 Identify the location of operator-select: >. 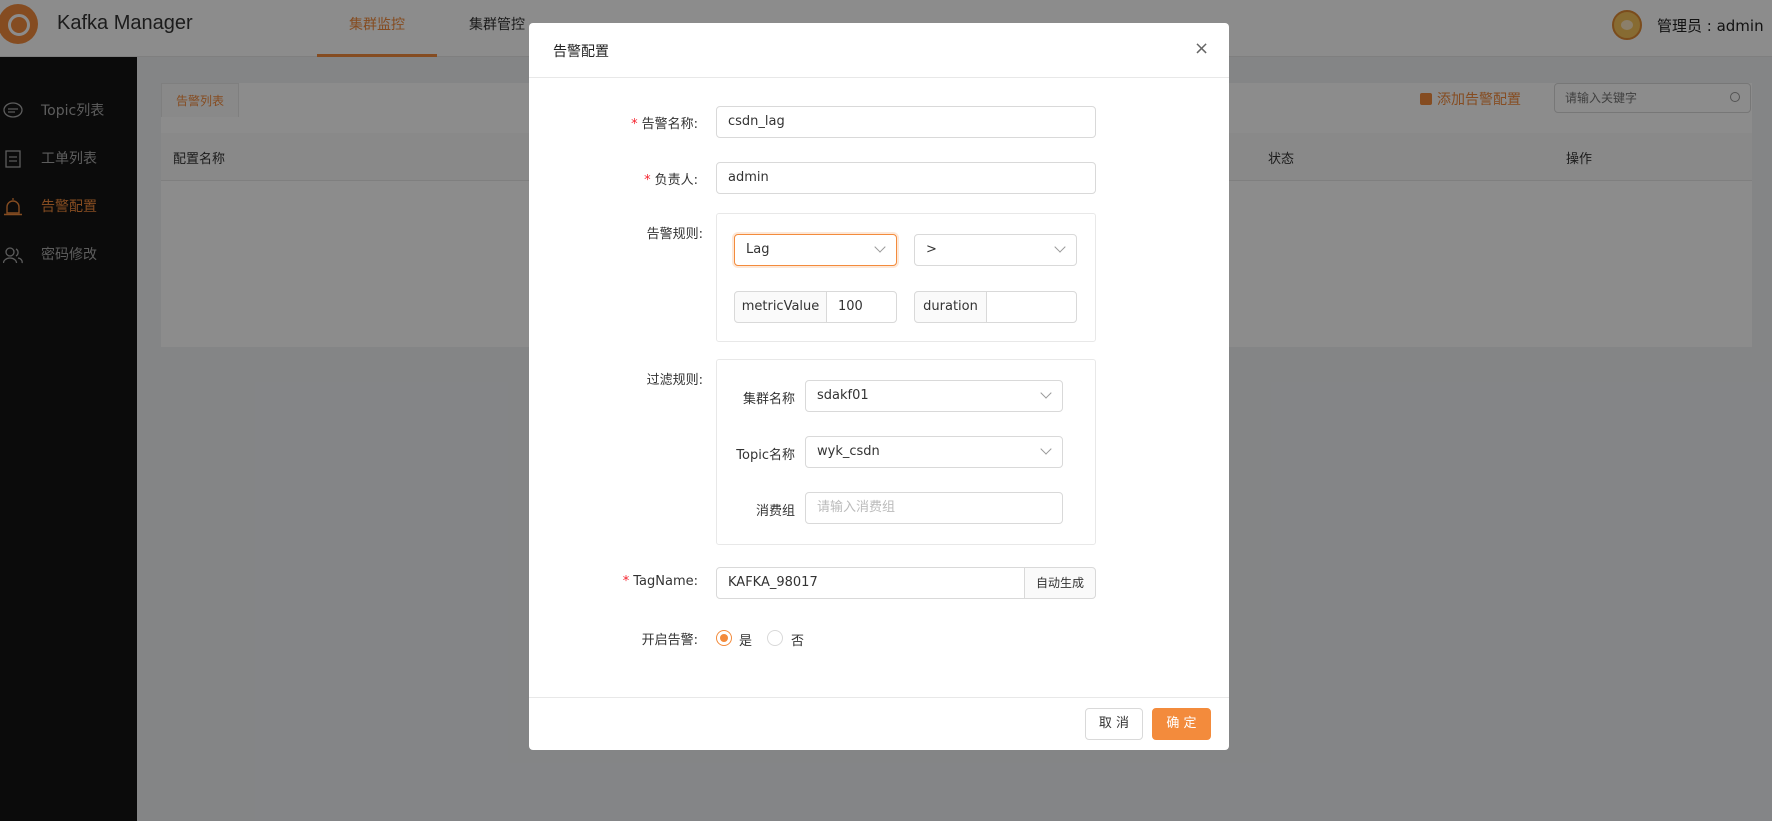
(995, 250).